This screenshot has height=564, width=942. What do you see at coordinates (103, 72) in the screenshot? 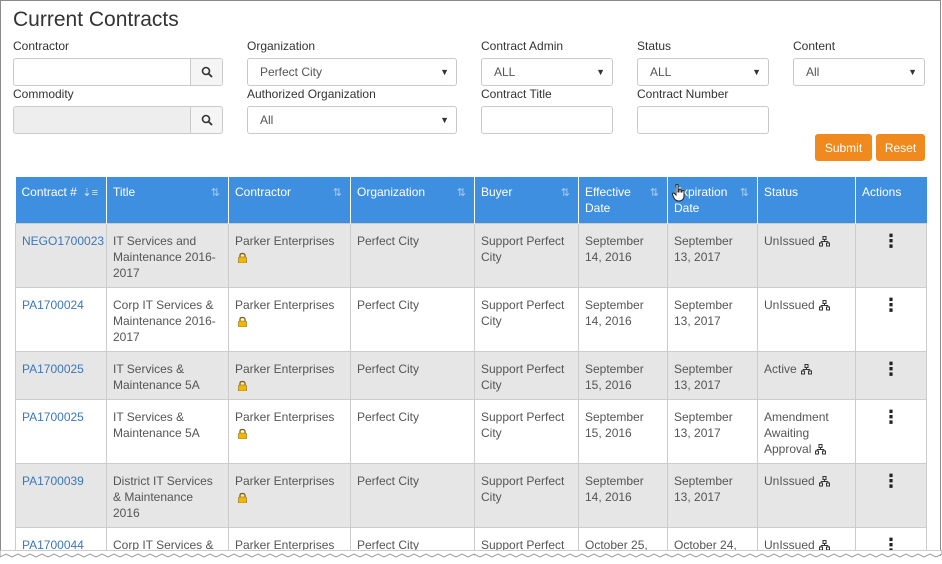
I see `contractor-input` at bounding box center [103, 72].